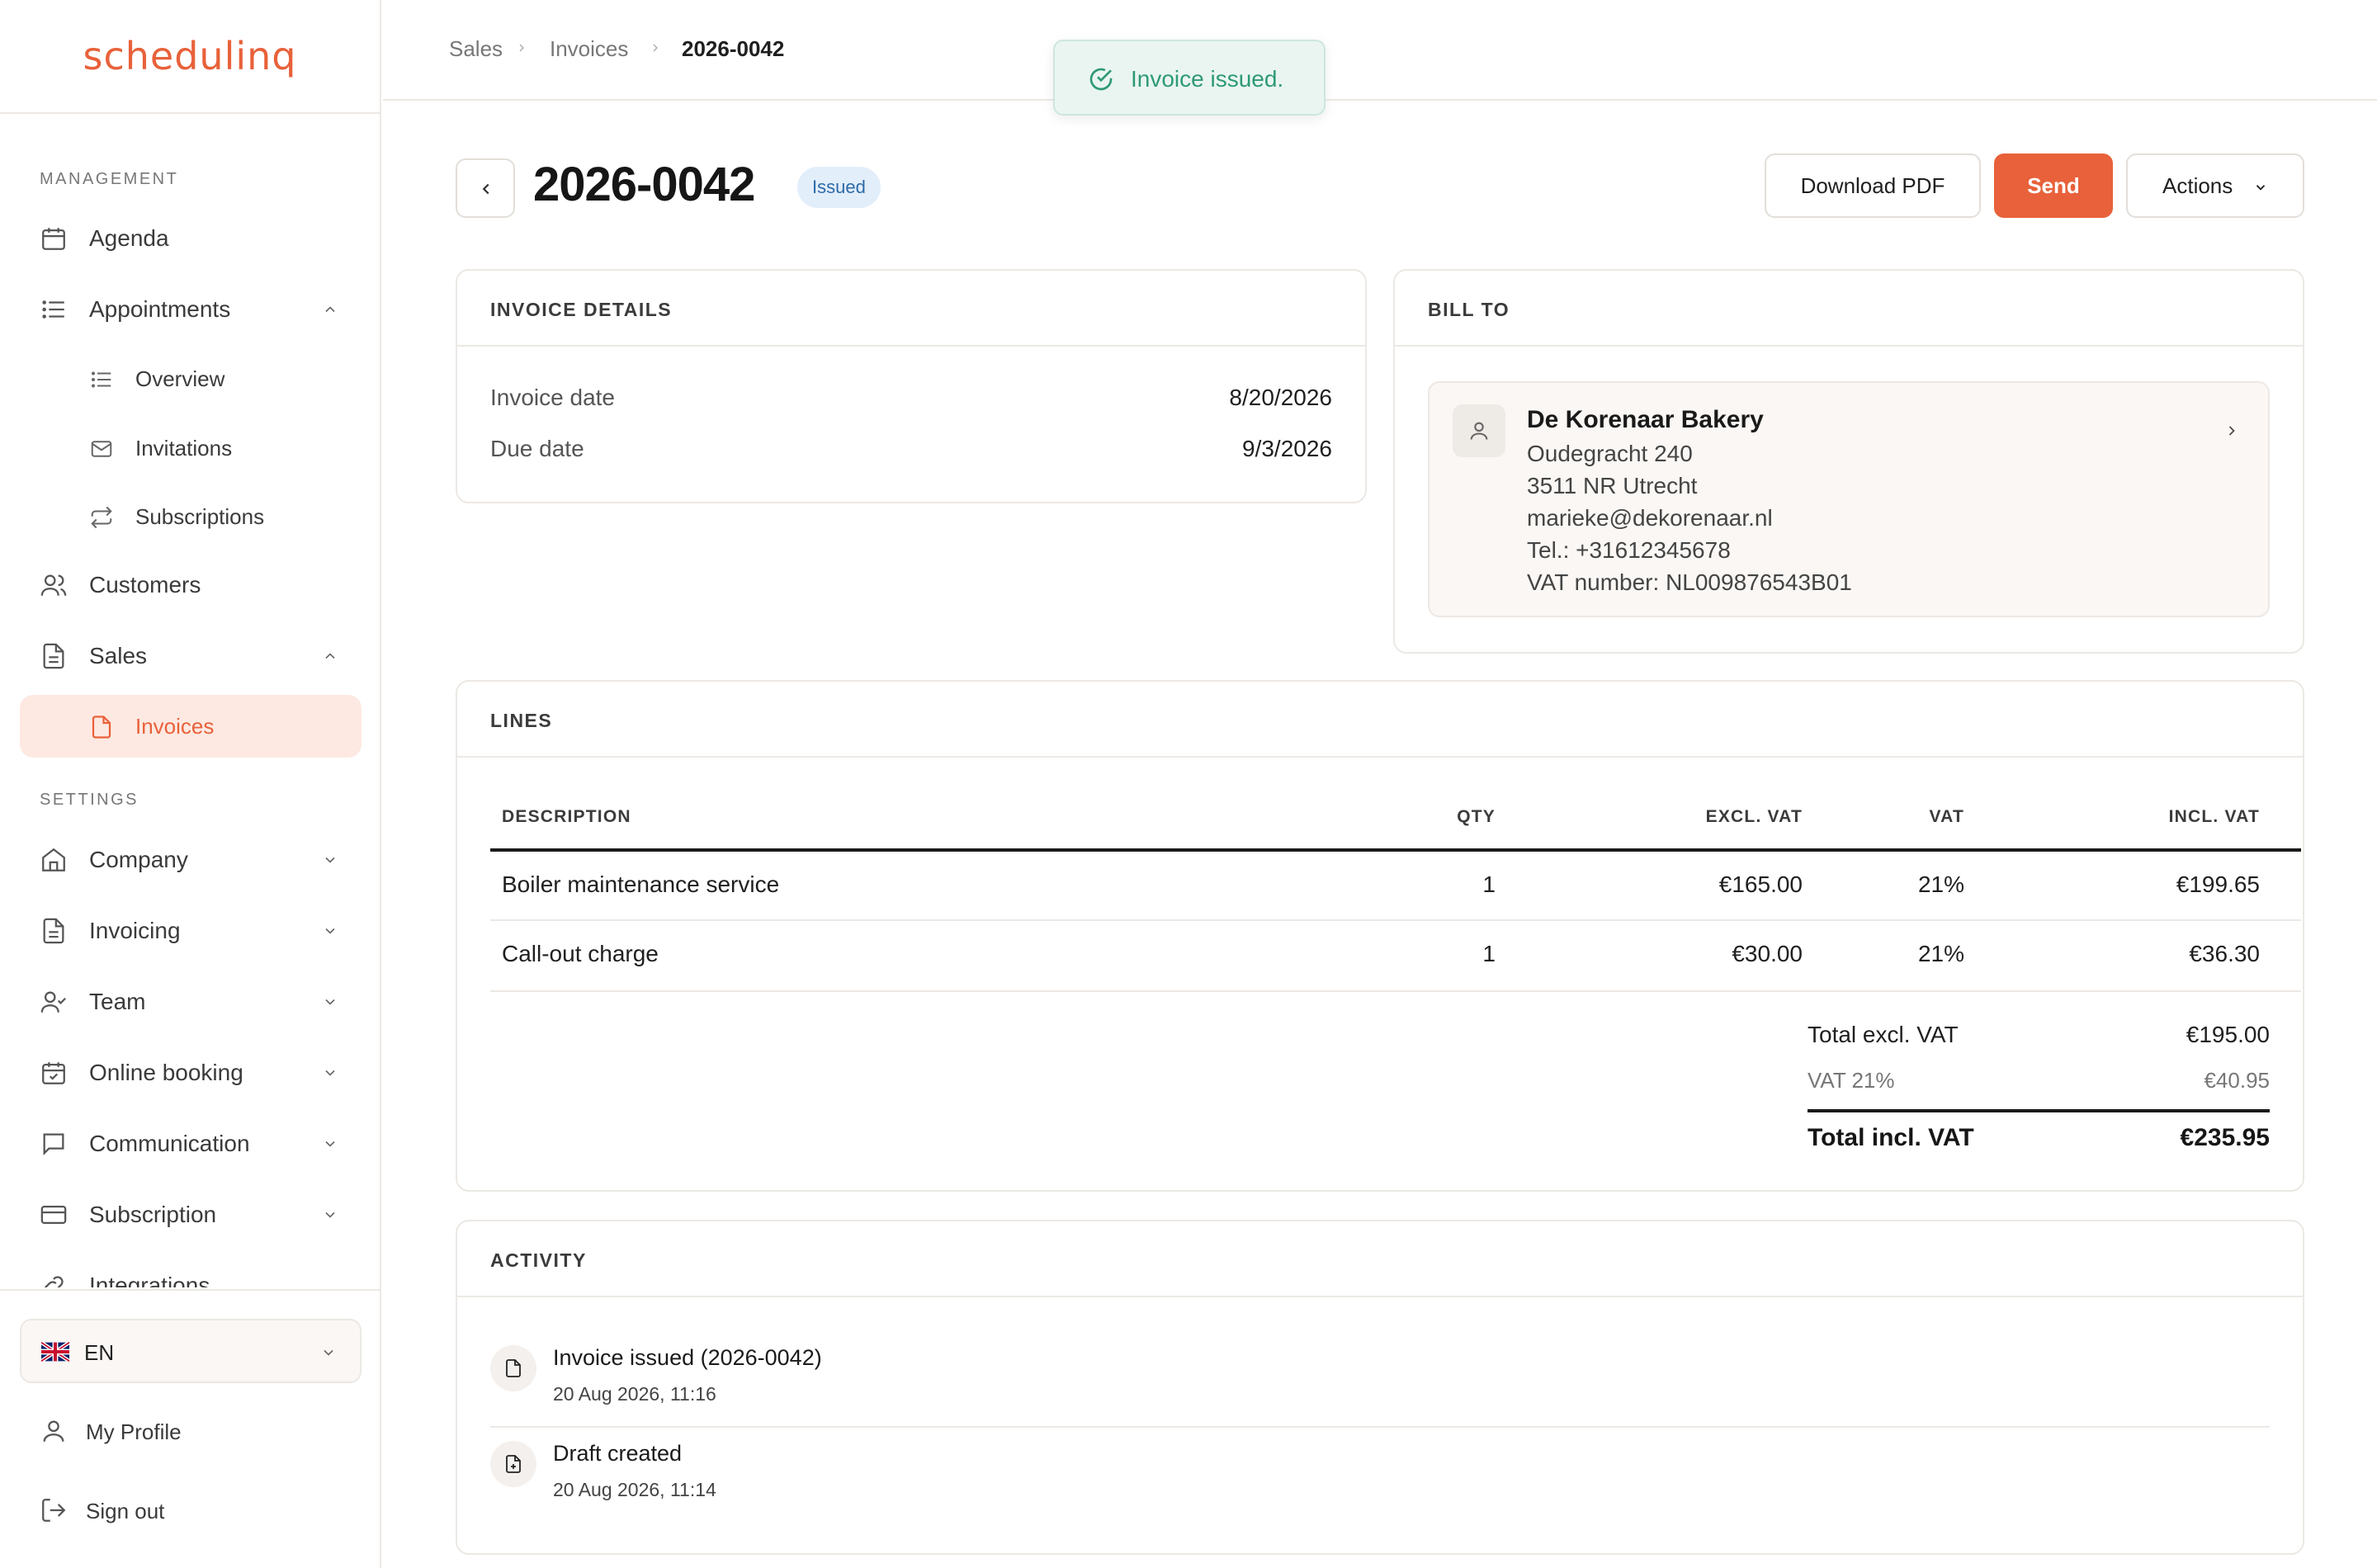 The image size is (2377, 1568). Describe the element at coordinates (54, 1510) in the screenshot. I see `sign-out-icon` at that location.